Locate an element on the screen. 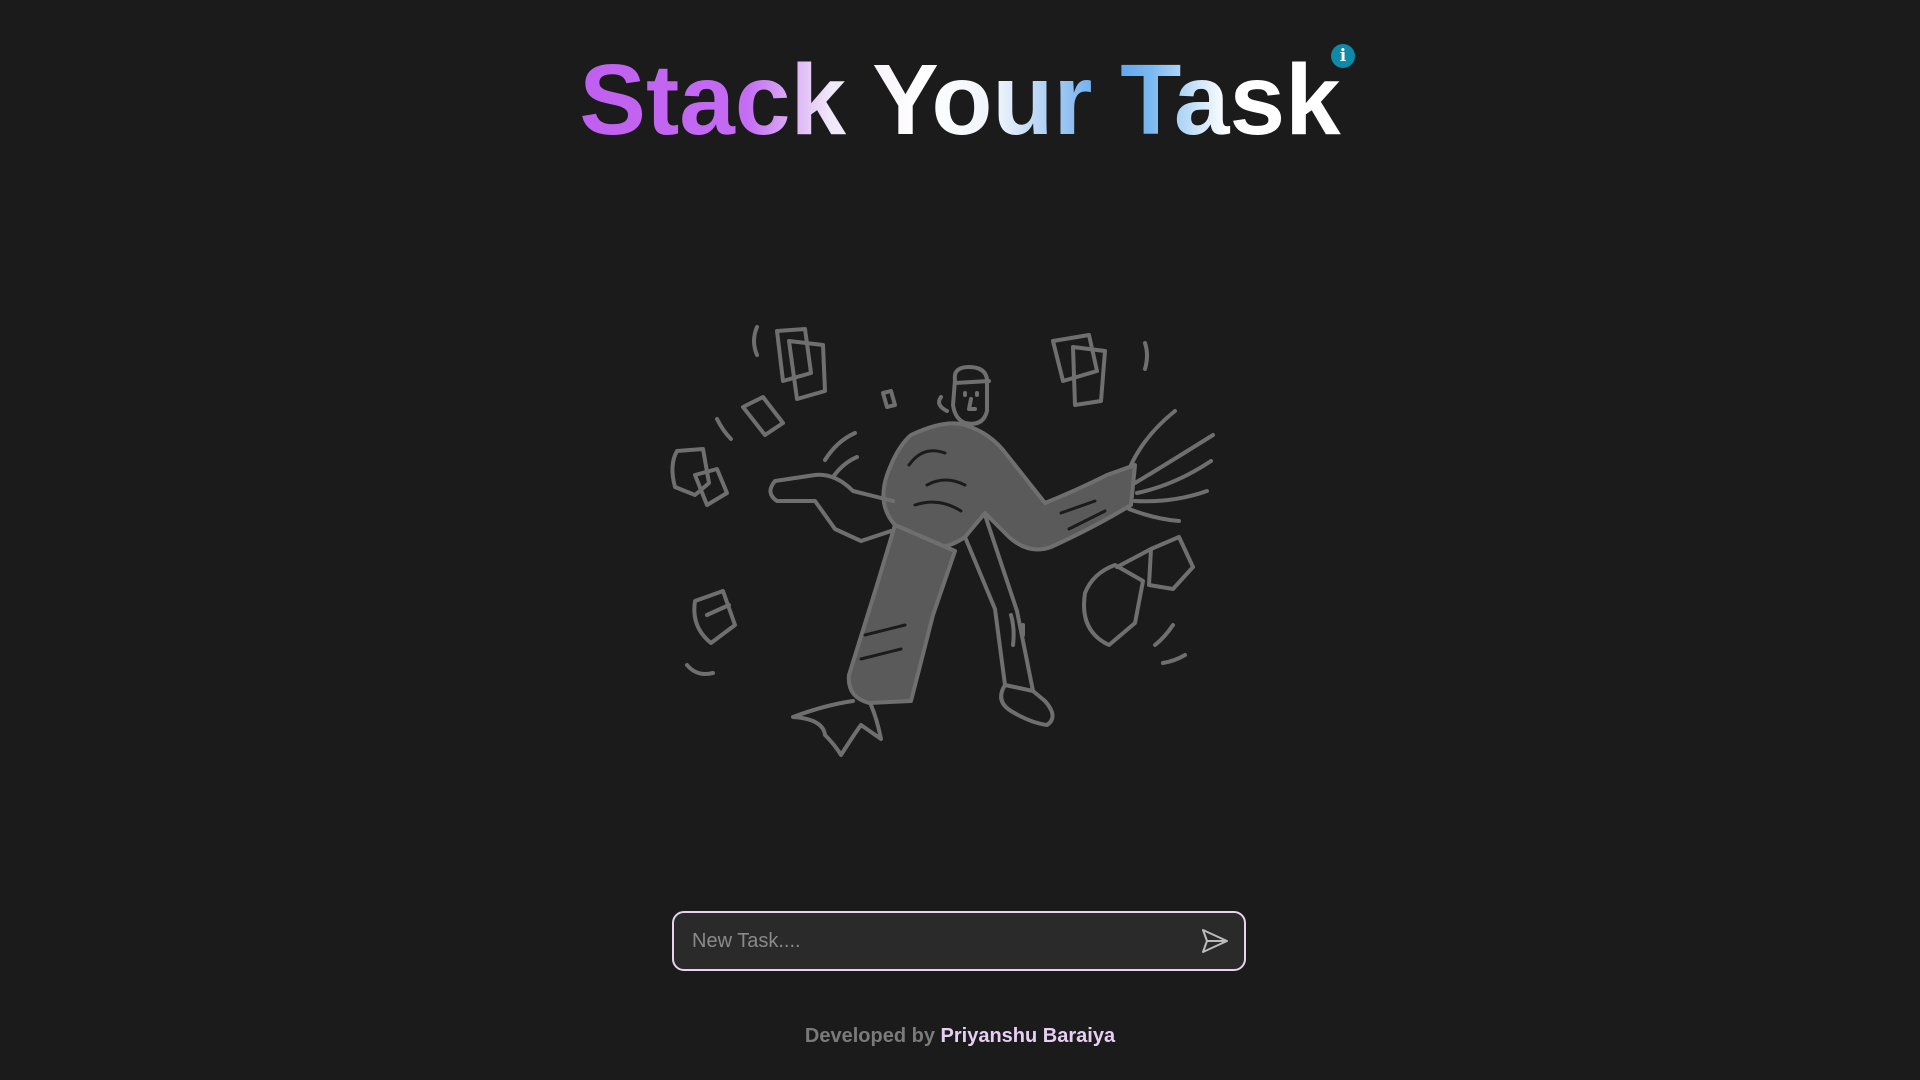  man-juggling-papers-illustration is located at coordinates (942, 541).